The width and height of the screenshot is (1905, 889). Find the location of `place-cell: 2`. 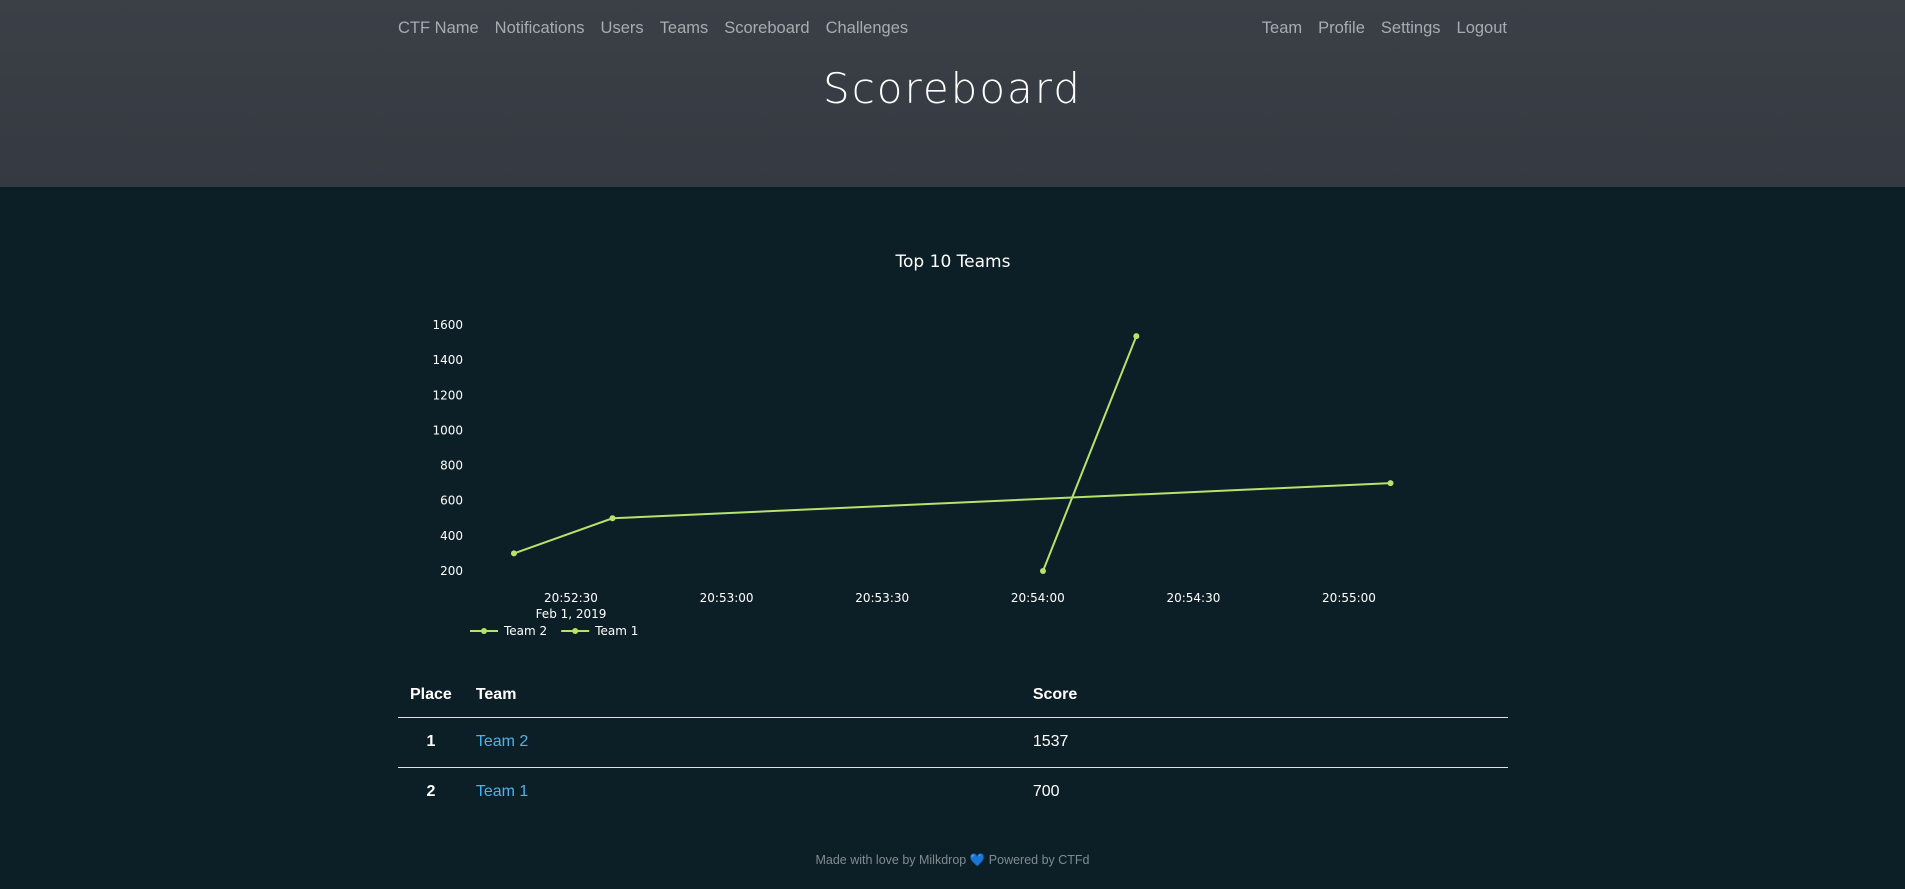

place-cell: 2 is located at coordinates (431, 791).